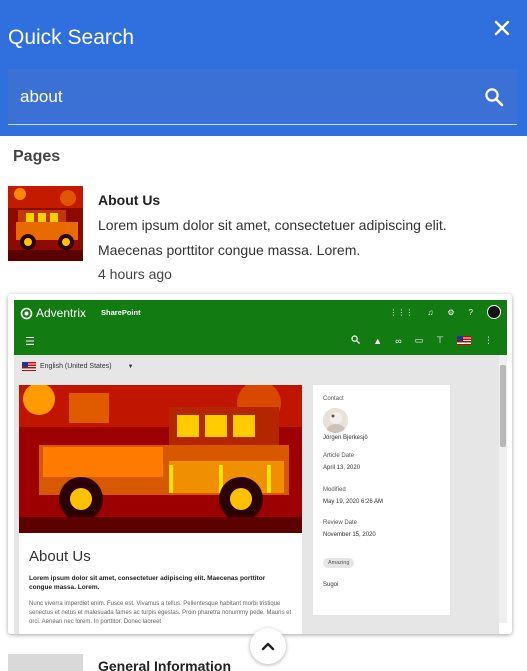 The height and width of the screenshot is (671, 527). What do you see at coordinates (340, 523) in the screenshot?
I see `review-date-label: Review Date` at bounding box center [340, 523].